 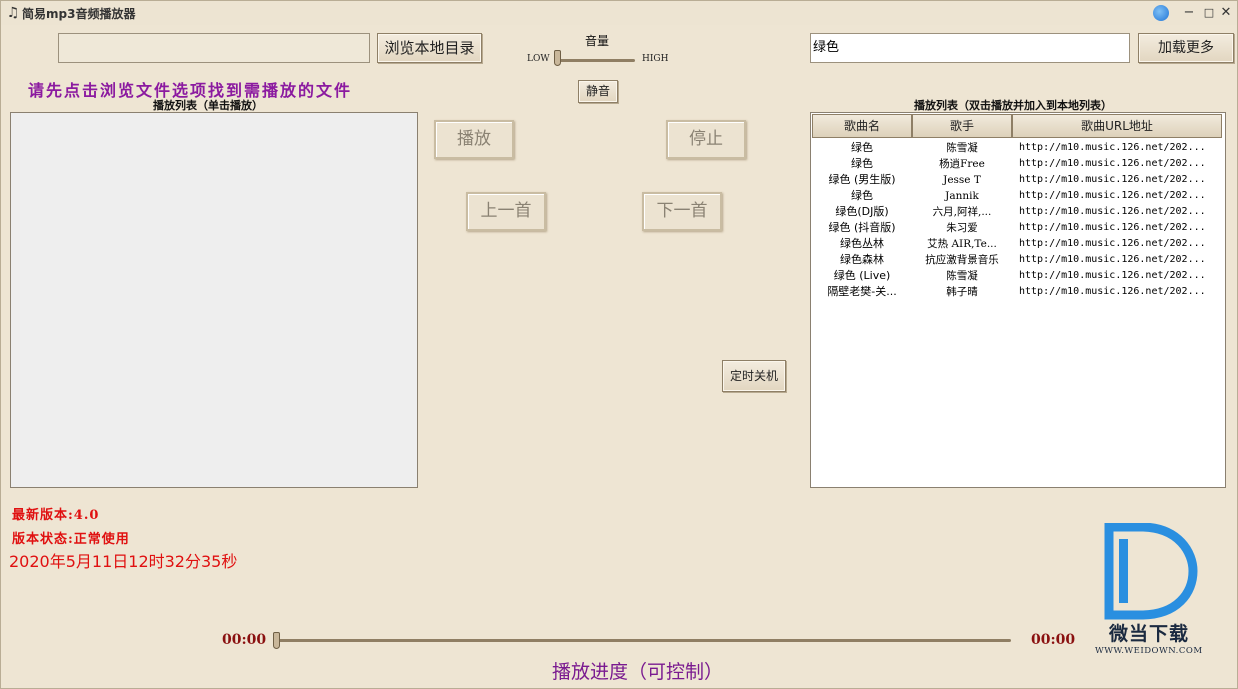 What do you see at coordinates (13, 13) in the screenshot?
I see `music-note-icon: ♫` at bounding box center [13, 13].